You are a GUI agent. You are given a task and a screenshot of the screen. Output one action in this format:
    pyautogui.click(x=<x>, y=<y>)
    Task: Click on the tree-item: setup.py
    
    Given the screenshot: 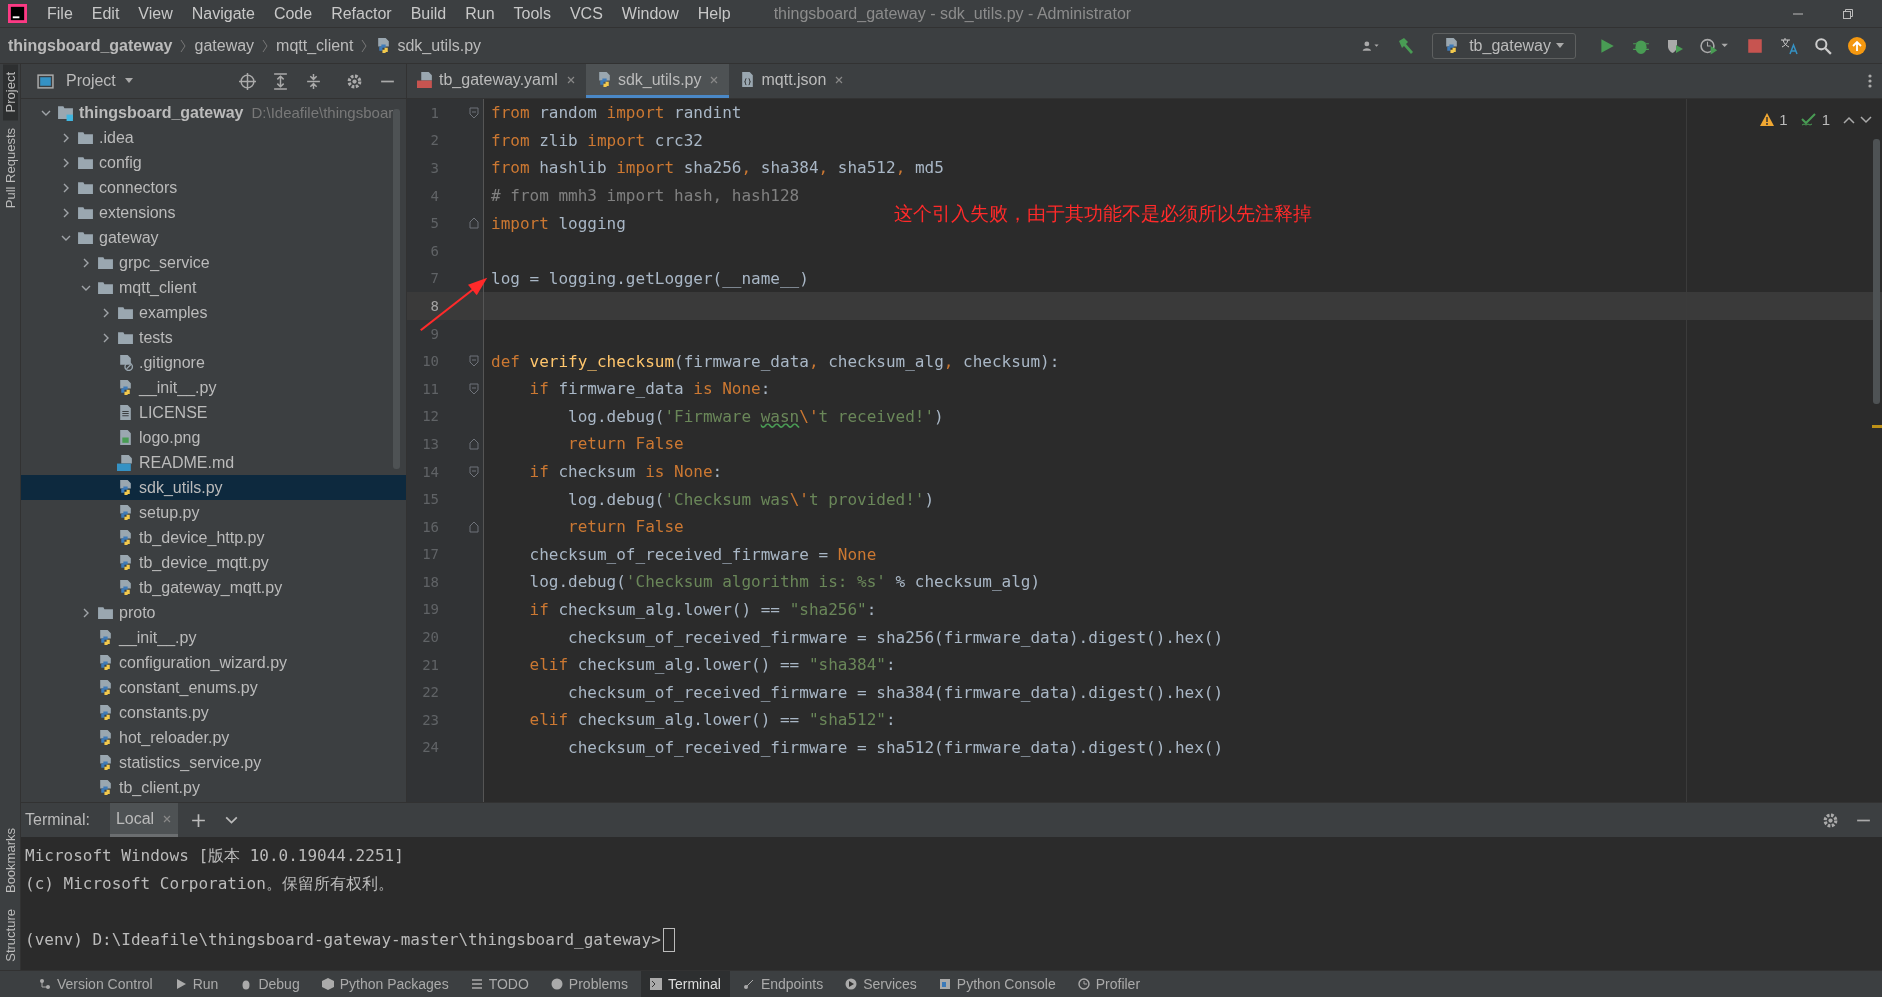 What is the action you would take?
    pyautogui.click(x=213, y=512)
    